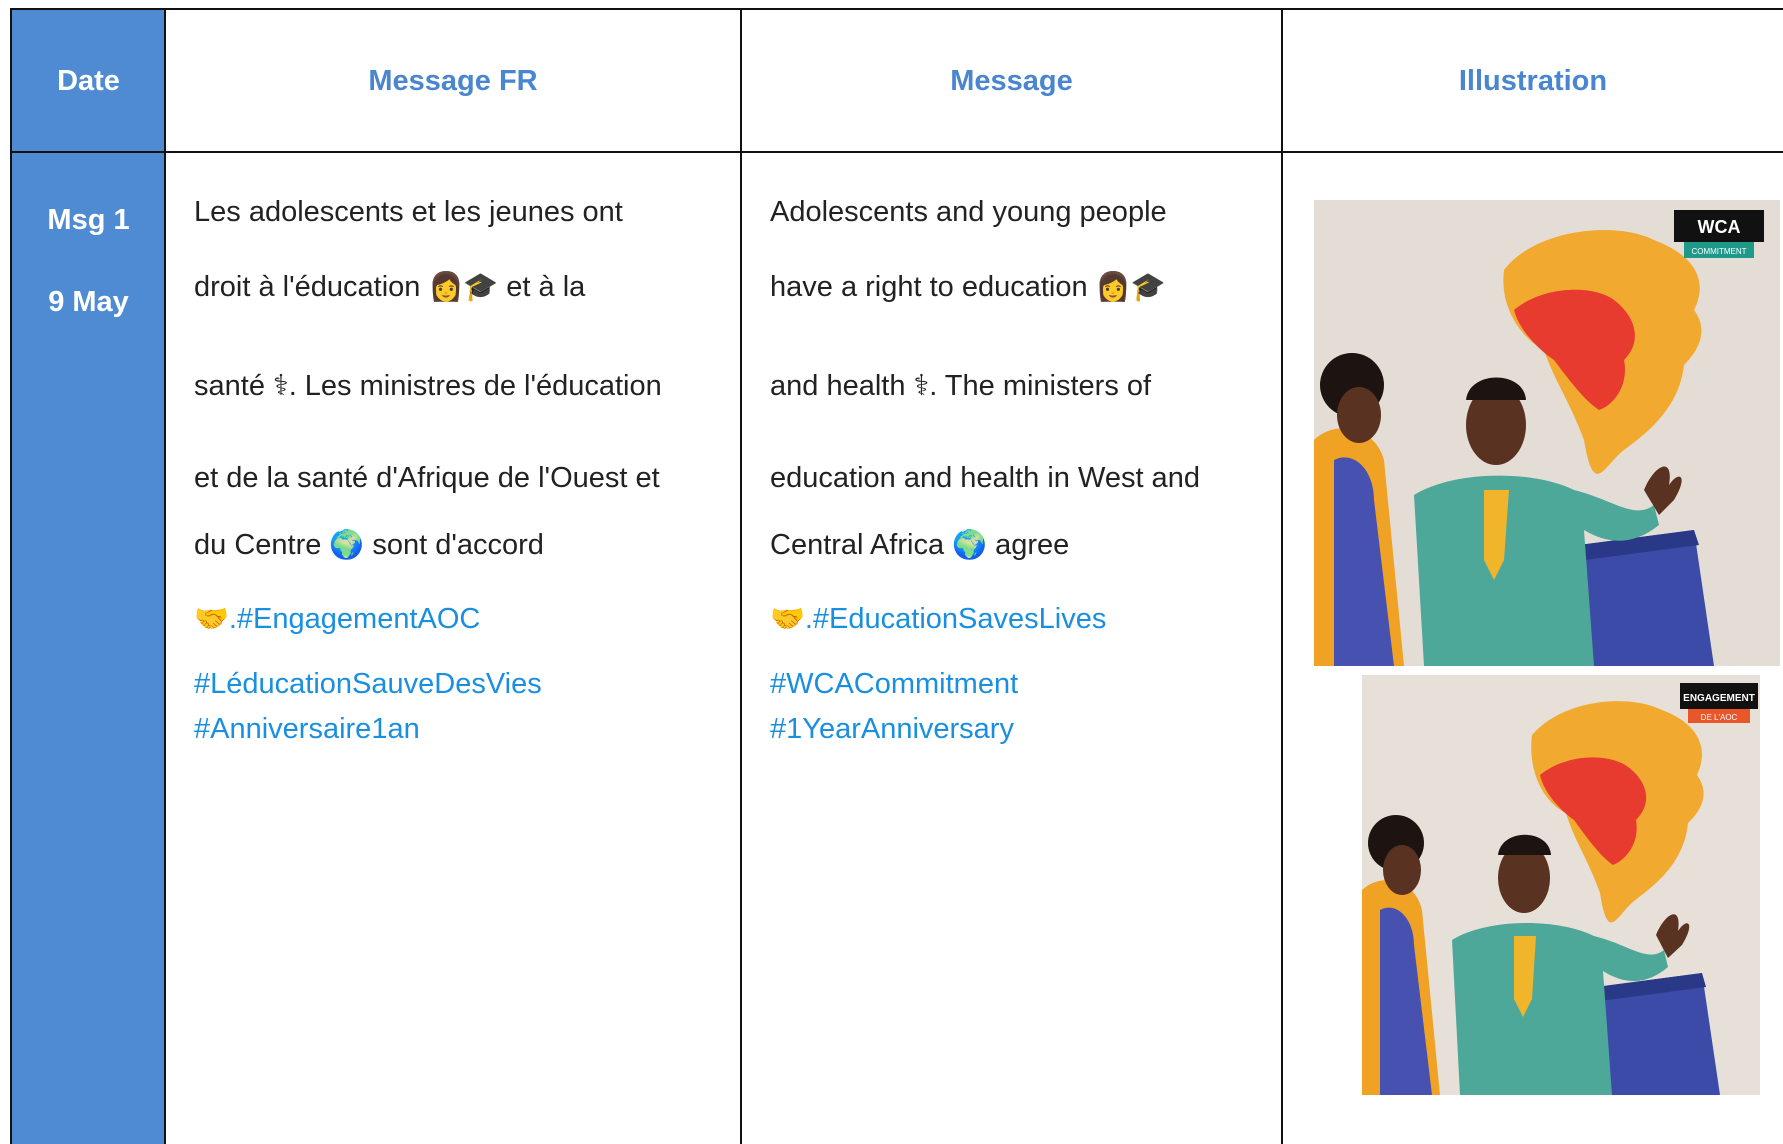  What do you see at coordinates (892, 729) in the screenshot?
I see `hashtag-link: #1YearAnniversary` at bounding box center [892, 729].